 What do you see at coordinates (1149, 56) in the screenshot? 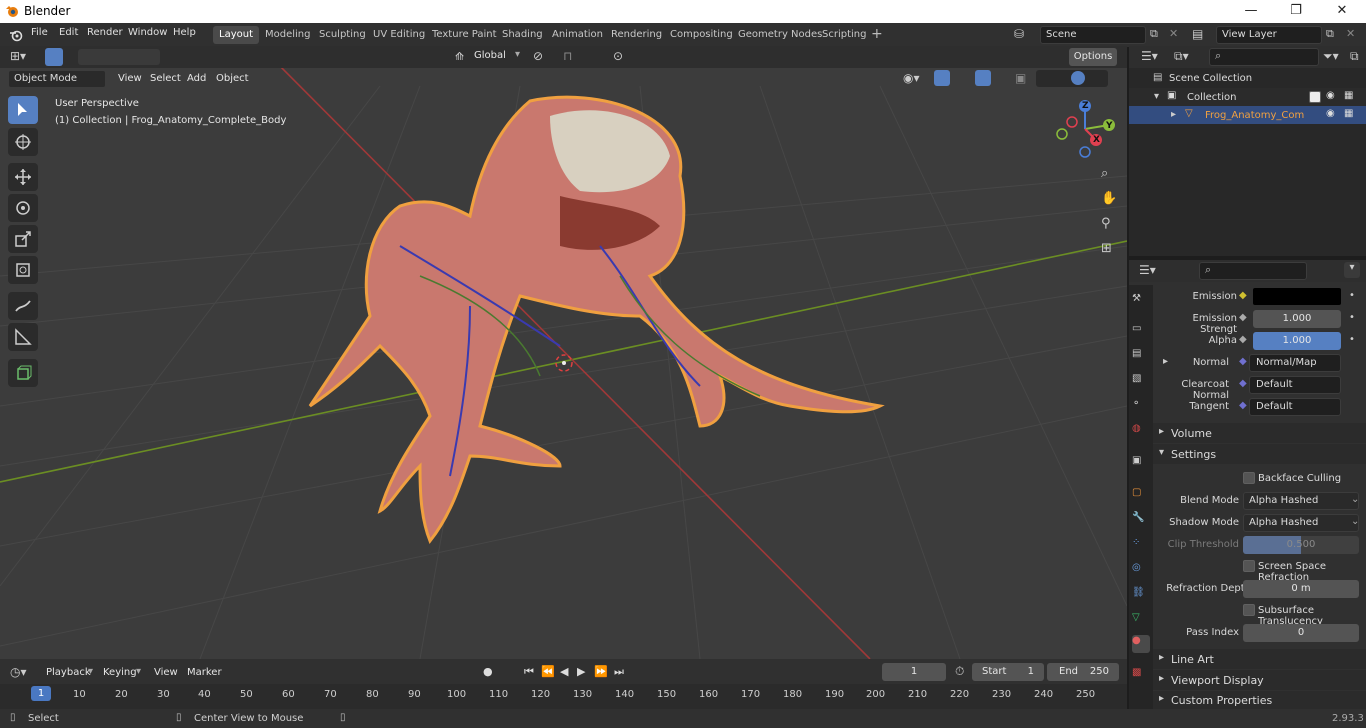
I see `outliner-type-icon: ☰▾` at bounding box center [1149, 56].